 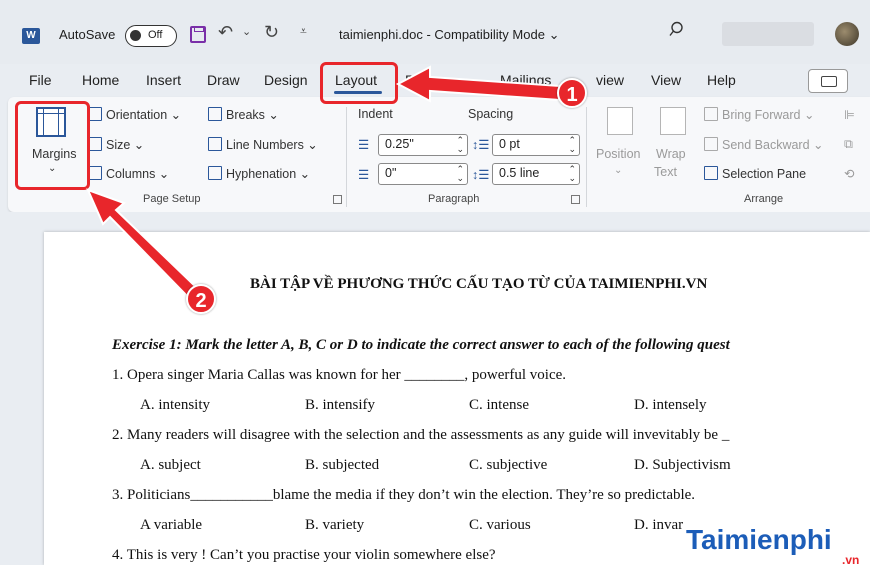 What do you see at coordinates (848, 144) in the screenshot?
I see `group-icon: ⧉` at bounding box center [848, 144].